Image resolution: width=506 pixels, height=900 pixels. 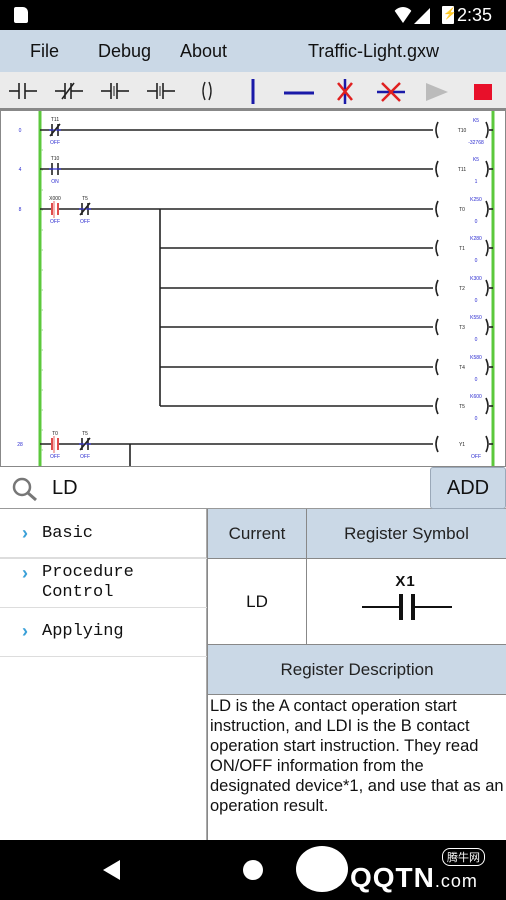 I want to click on watermark-logo-icon, so click(x=322, y=869).